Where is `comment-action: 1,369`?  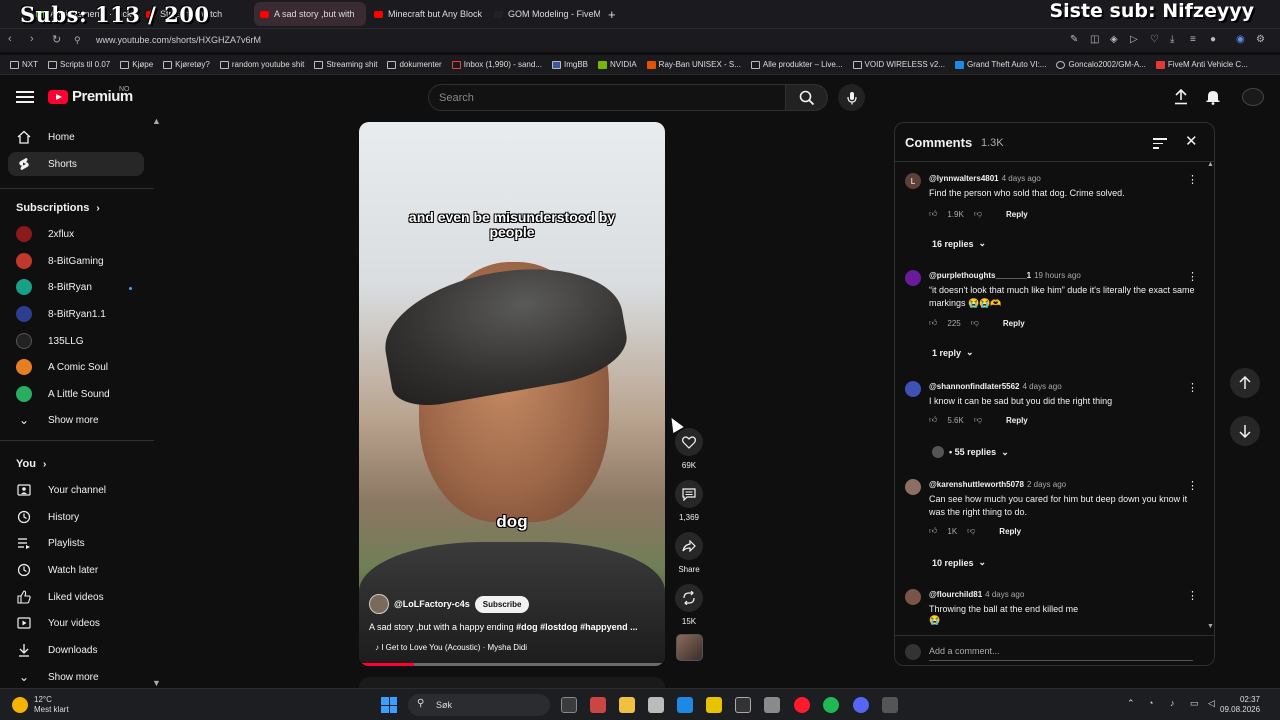 comment-action: 1,369 is located at coordinates (689, 501).